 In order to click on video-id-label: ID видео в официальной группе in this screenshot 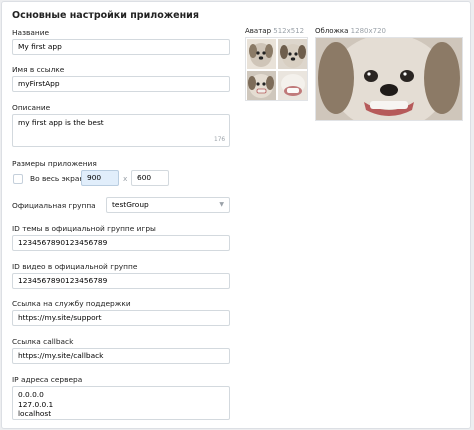, I will do `click(75, 266)`.